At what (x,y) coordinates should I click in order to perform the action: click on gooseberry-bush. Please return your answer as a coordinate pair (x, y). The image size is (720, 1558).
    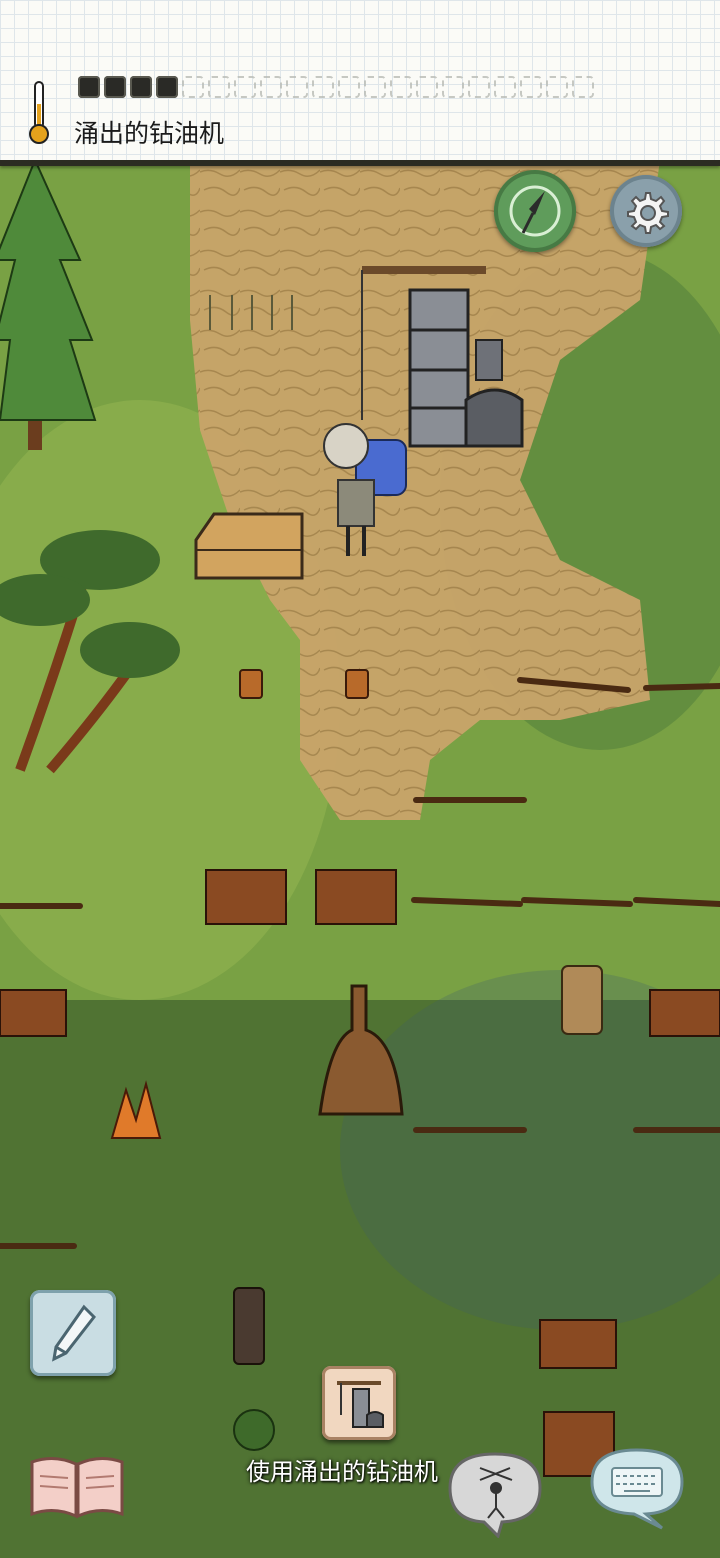
    Looking at the image, I should click on (254, 1430).